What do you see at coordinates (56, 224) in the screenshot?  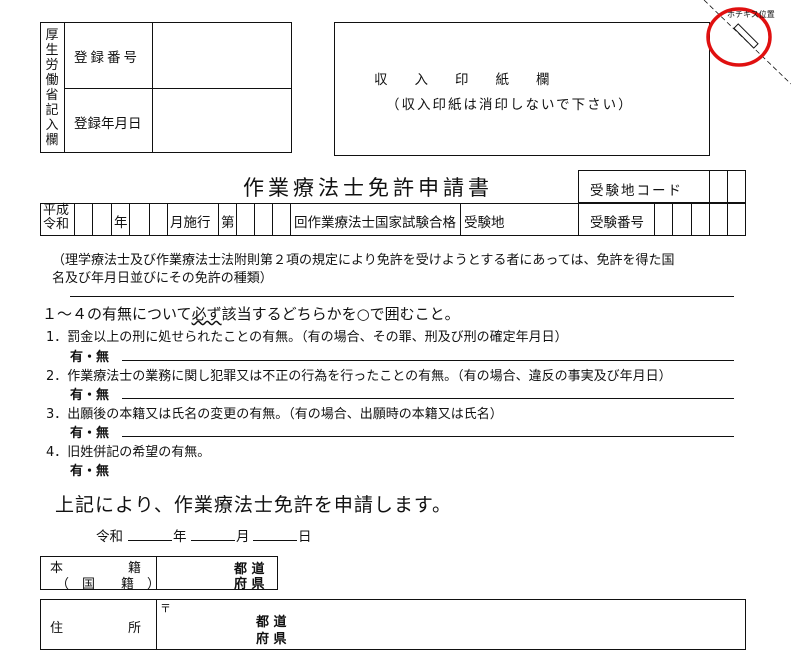 I see `era-reiwa-label: 令和` at bounding box center [56, 224].